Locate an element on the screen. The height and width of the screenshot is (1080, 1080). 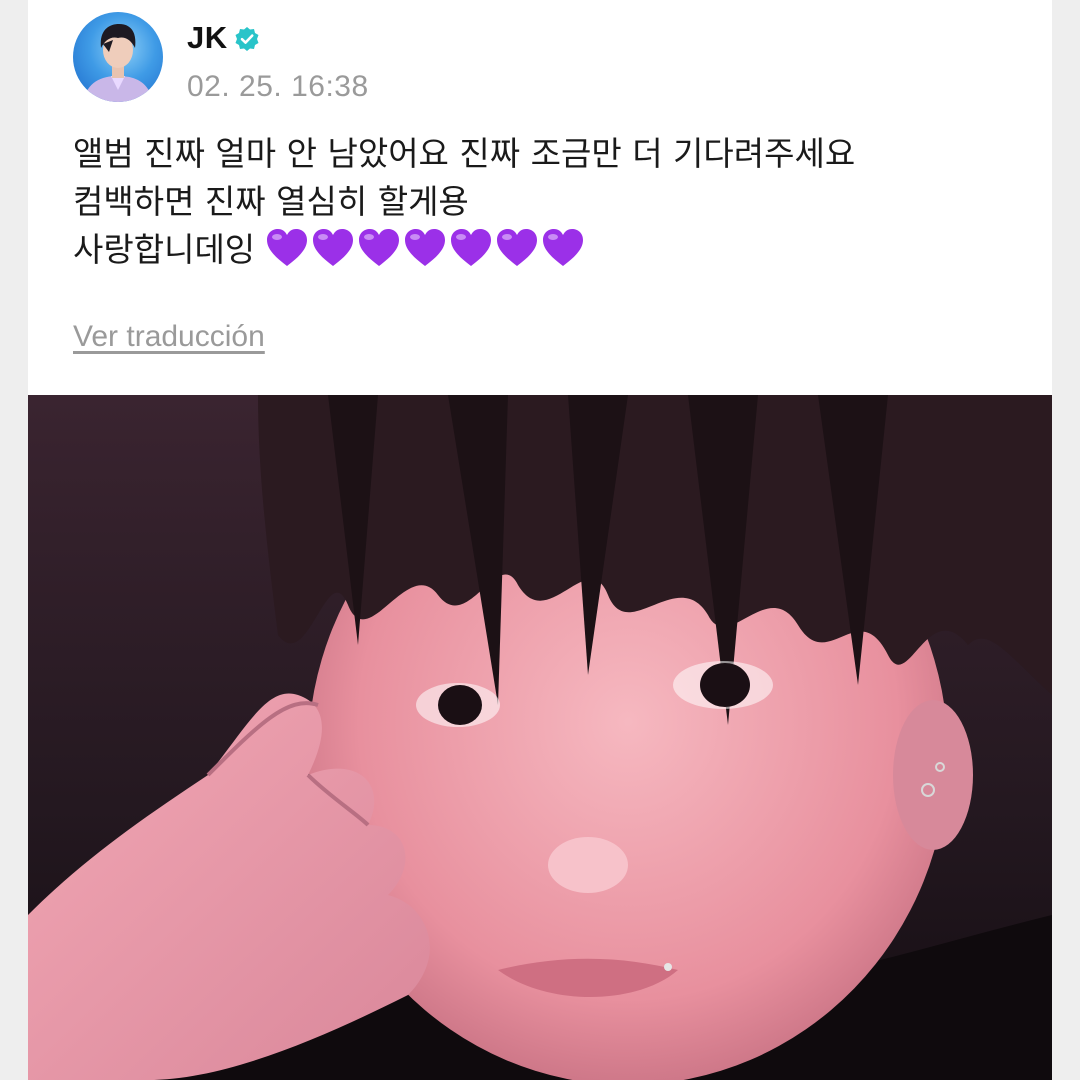
post-text-line-last: 사랑합니데잉 is located at coordinates (553, 250).